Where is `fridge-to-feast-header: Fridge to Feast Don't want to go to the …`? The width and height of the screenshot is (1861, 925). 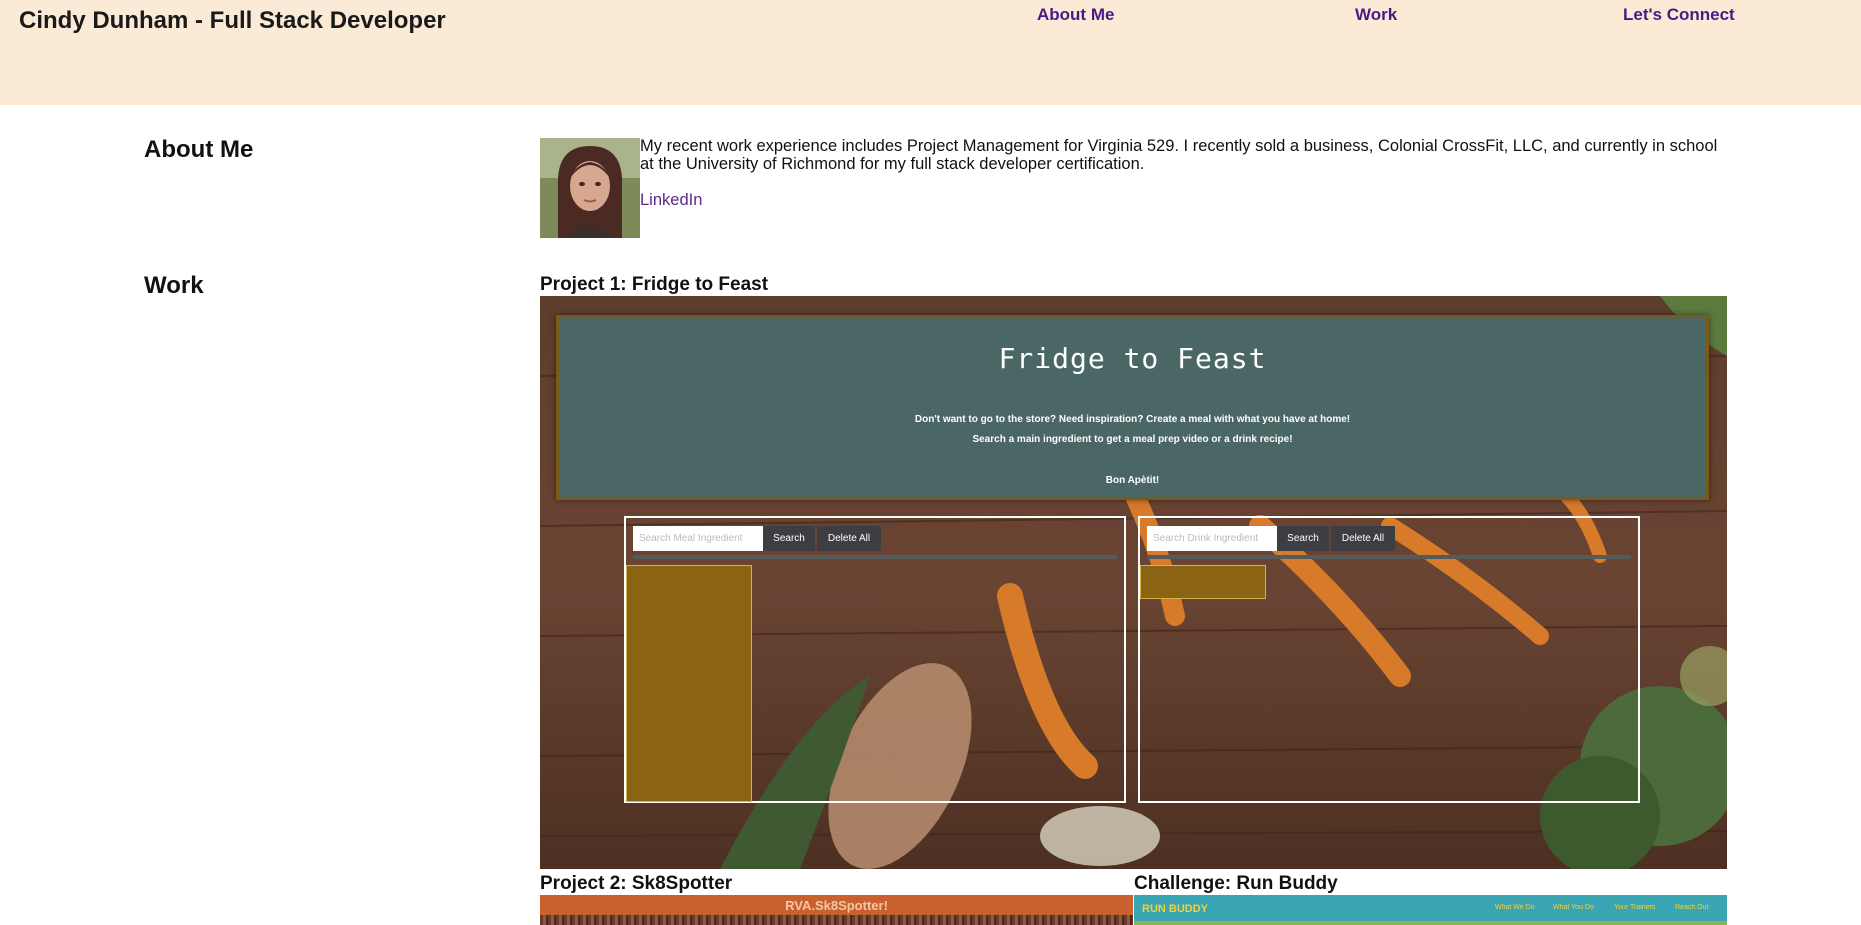
fridge-to-feast-header: Fridge to Feast Don't want to go to the … is located at coordinates (1132, 407).